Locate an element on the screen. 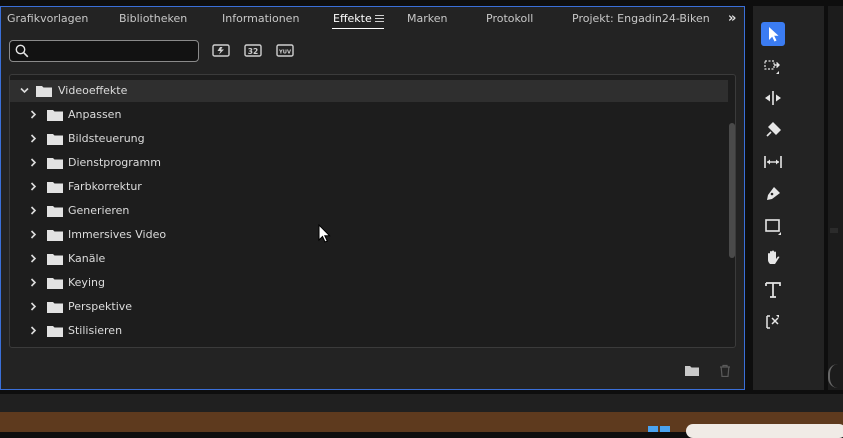 This screenshot has width=843, height=438. tree-item-perspektive: Perspektive is located at coordinates (369, 307).